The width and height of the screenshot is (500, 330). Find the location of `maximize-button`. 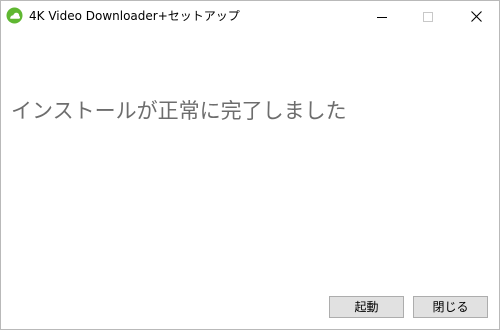

maximize-button is located at coordinates (428, 16).